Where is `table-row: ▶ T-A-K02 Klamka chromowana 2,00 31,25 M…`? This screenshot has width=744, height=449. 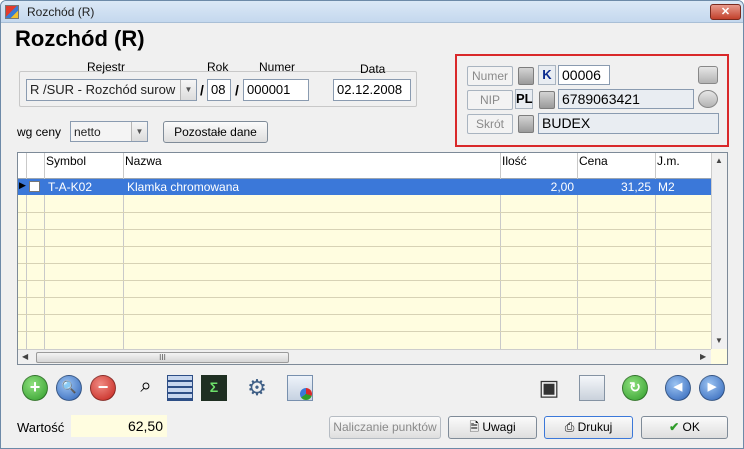 table-row: ▶ T-A-K02 Klamka chromowana 2,00 31,25 M… is located at coordinates (364, 187).